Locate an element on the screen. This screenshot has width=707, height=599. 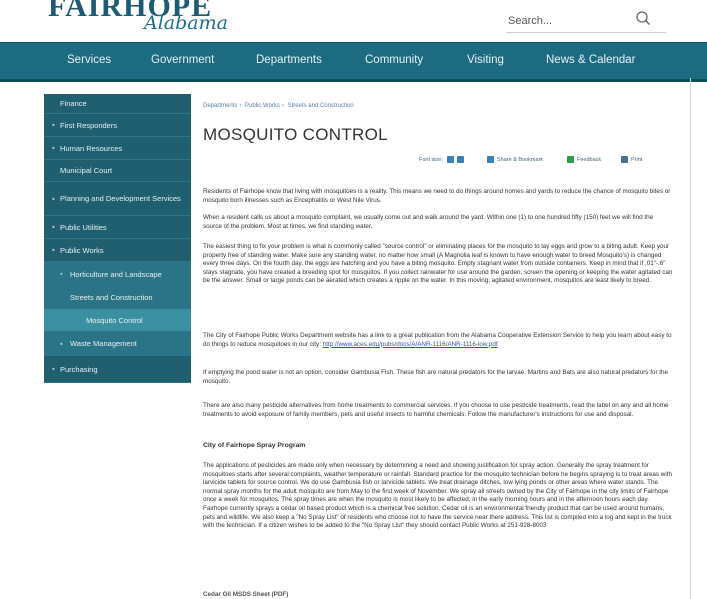
print-link: Print is located at coordinates (631, 159).